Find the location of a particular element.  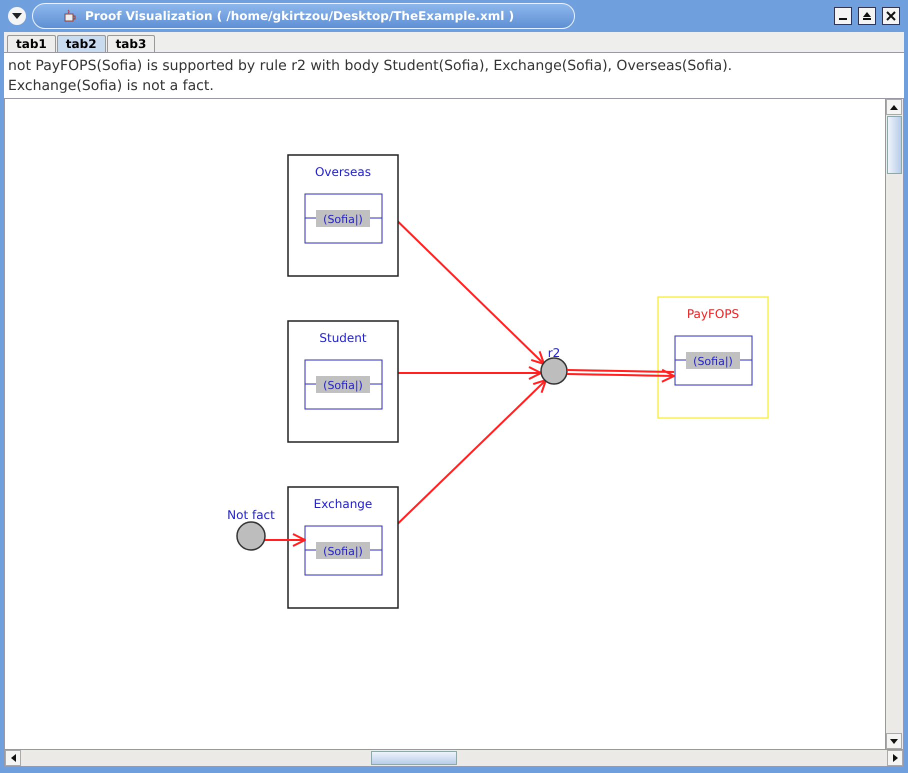

window-title: Proof Visualization ( /home/gkirtzou/Desktop/TheExample.xml ) is located at coordinates (299, 16).